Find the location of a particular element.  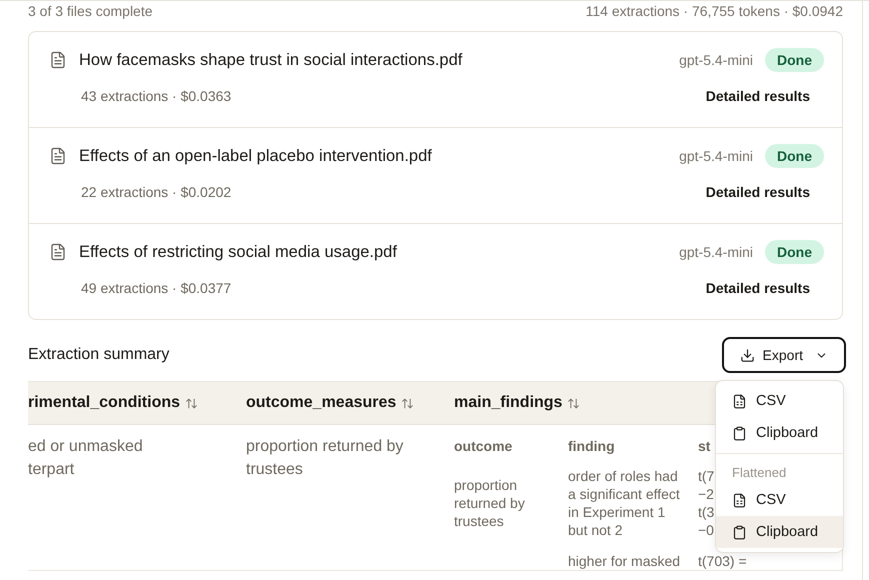

statistic-text: t(7 is located at coordinates (706, 476).